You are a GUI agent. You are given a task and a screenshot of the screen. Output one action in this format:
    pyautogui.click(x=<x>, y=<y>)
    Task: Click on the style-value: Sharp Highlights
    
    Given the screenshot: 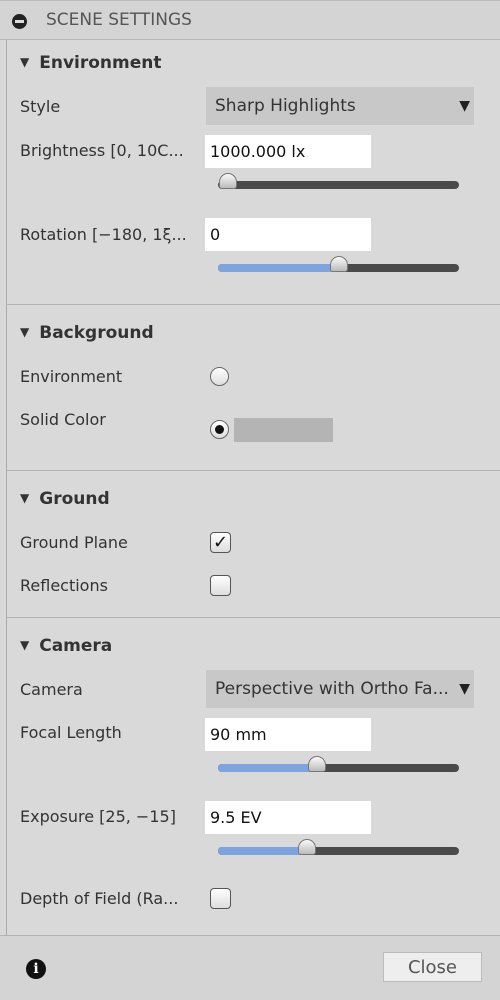 What is the action you would take?
    pyautogui.click(x=285, y=106)
    